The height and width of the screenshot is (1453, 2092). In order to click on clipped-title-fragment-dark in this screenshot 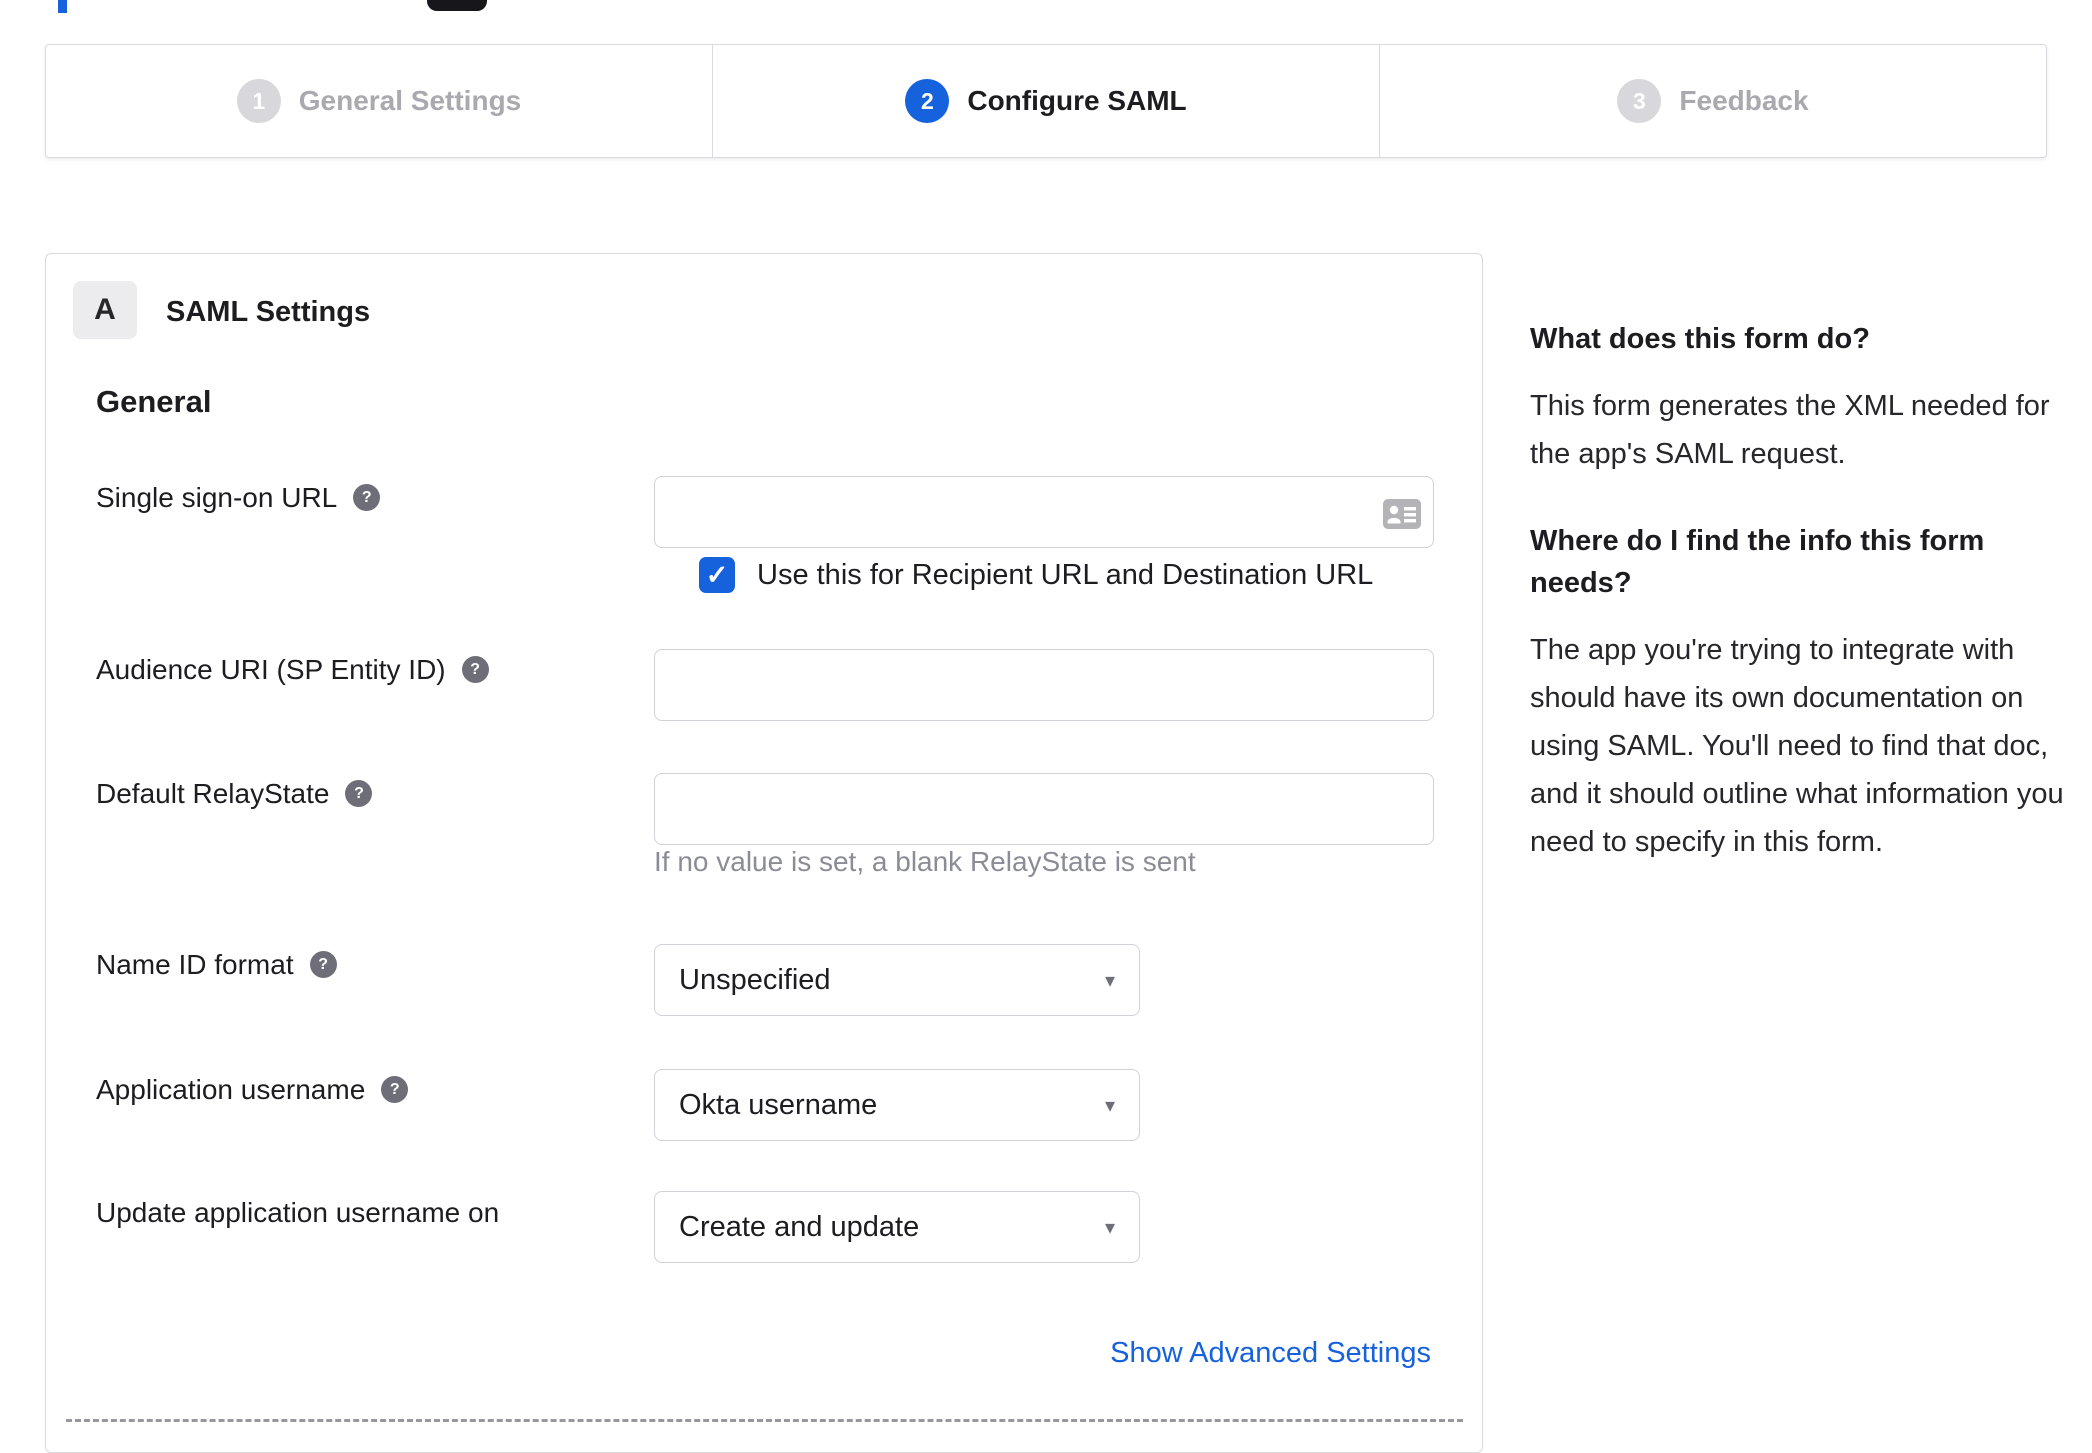, I will do `click(457, 5)`.